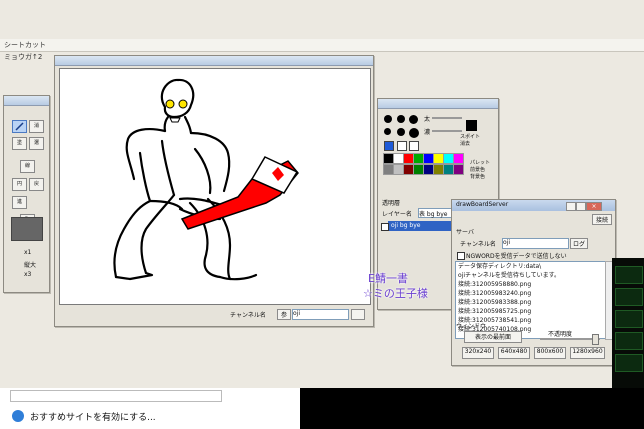  Describe the element at coordinates (535, 243) in the screenshot. I see `channel-name-input: oji` at that location.